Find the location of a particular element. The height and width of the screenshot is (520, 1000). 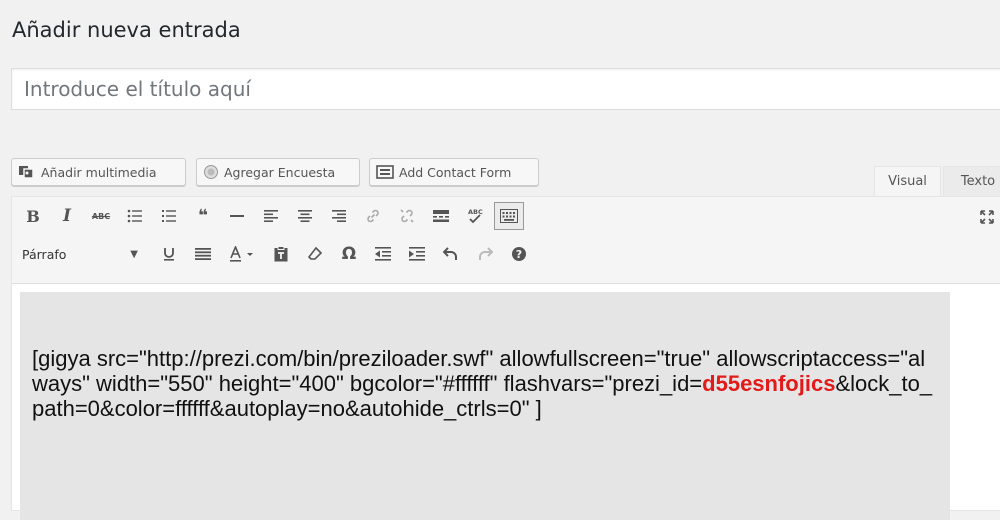

format-select: Párrafo ▼ is located at coordinates (83, 254).